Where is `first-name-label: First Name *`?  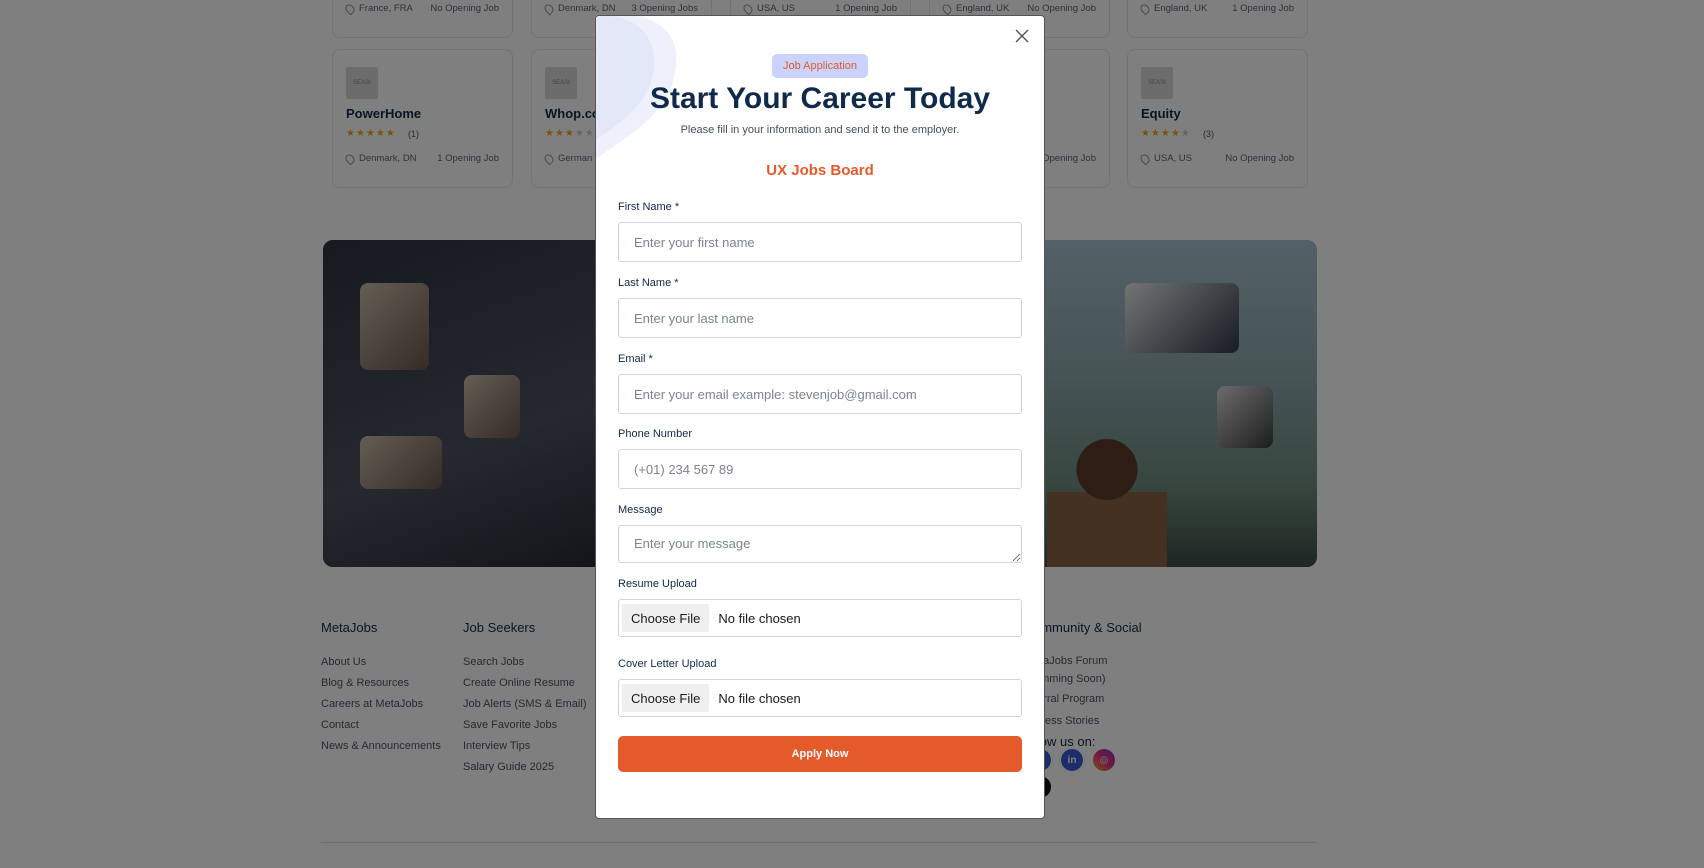 first-name-label: First Name * is located at coordinates (649, 207).